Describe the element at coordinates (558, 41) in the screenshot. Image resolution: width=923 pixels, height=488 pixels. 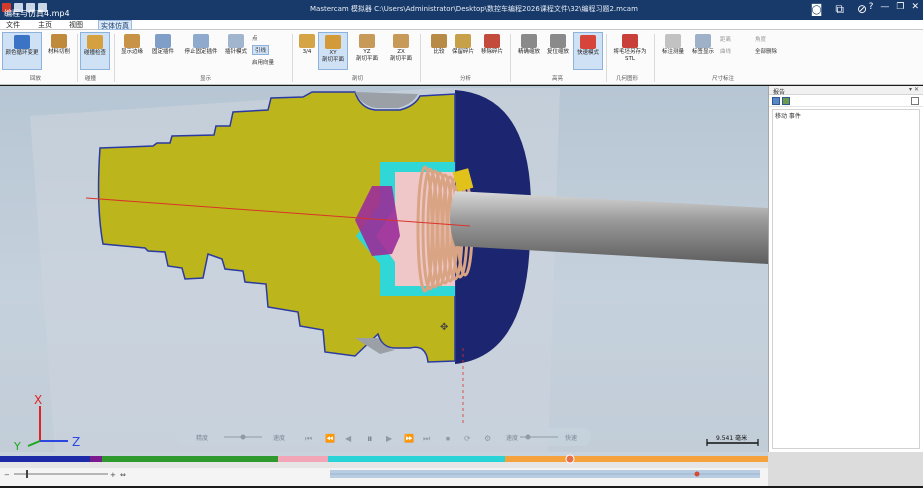
I see `reset-zoom-icon` at that location.